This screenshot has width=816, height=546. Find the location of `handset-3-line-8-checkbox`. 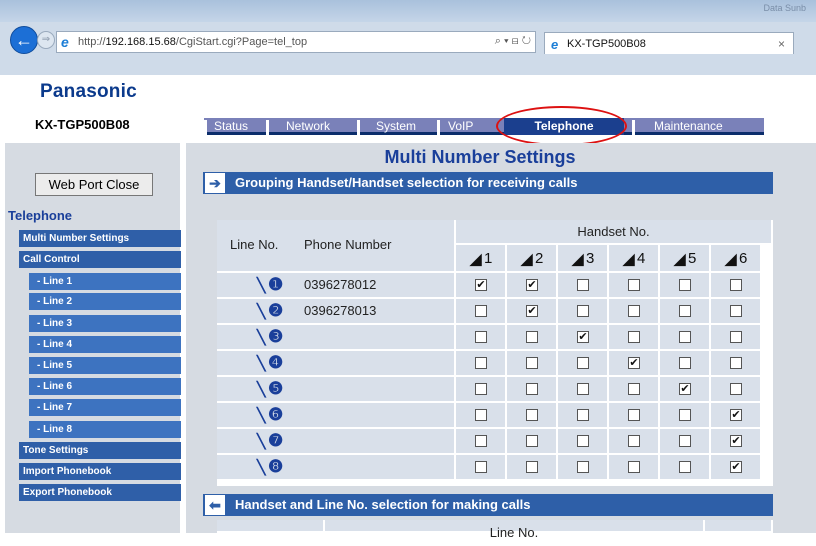

handset-3-line-8-checkbox is located at coordinates (583, 467).